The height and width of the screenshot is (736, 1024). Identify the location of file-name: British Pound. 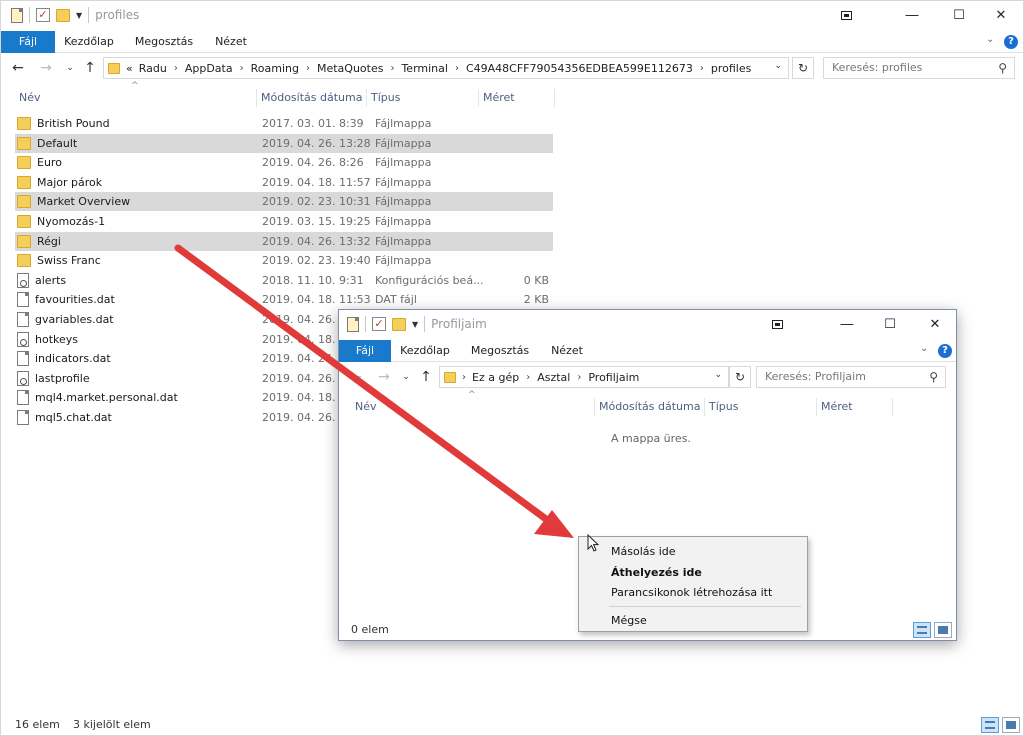
(73, 123).